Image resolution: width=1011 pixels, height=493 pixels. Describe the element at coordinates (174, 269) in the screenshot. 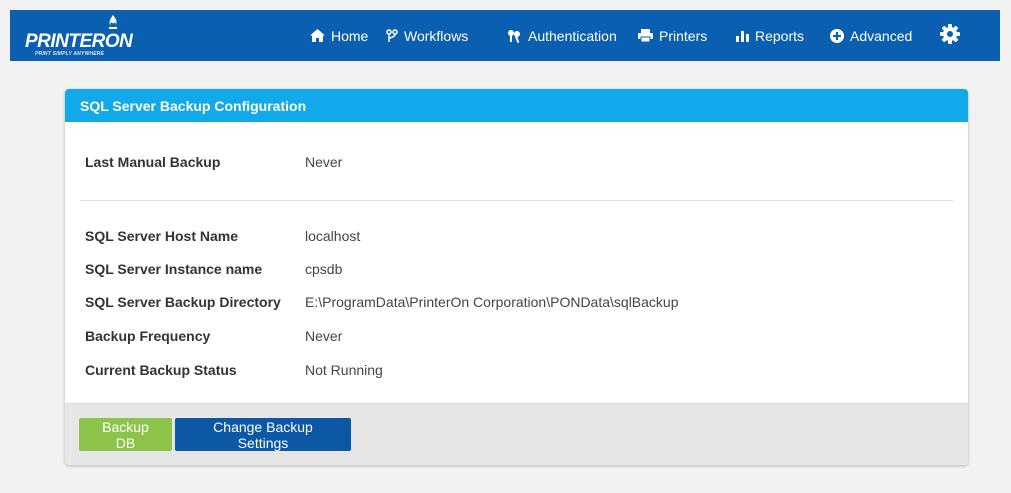

I see `instance-name-label: SQL Server Instance name` at that location.